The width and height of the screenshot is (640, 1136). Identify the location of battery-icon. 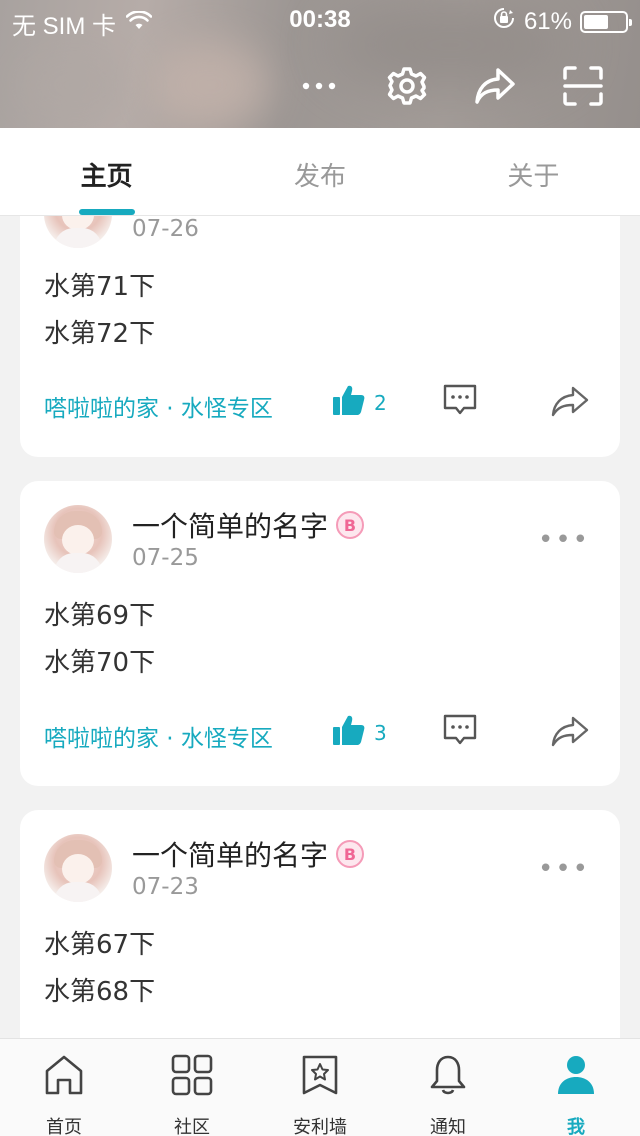
(606, 21).